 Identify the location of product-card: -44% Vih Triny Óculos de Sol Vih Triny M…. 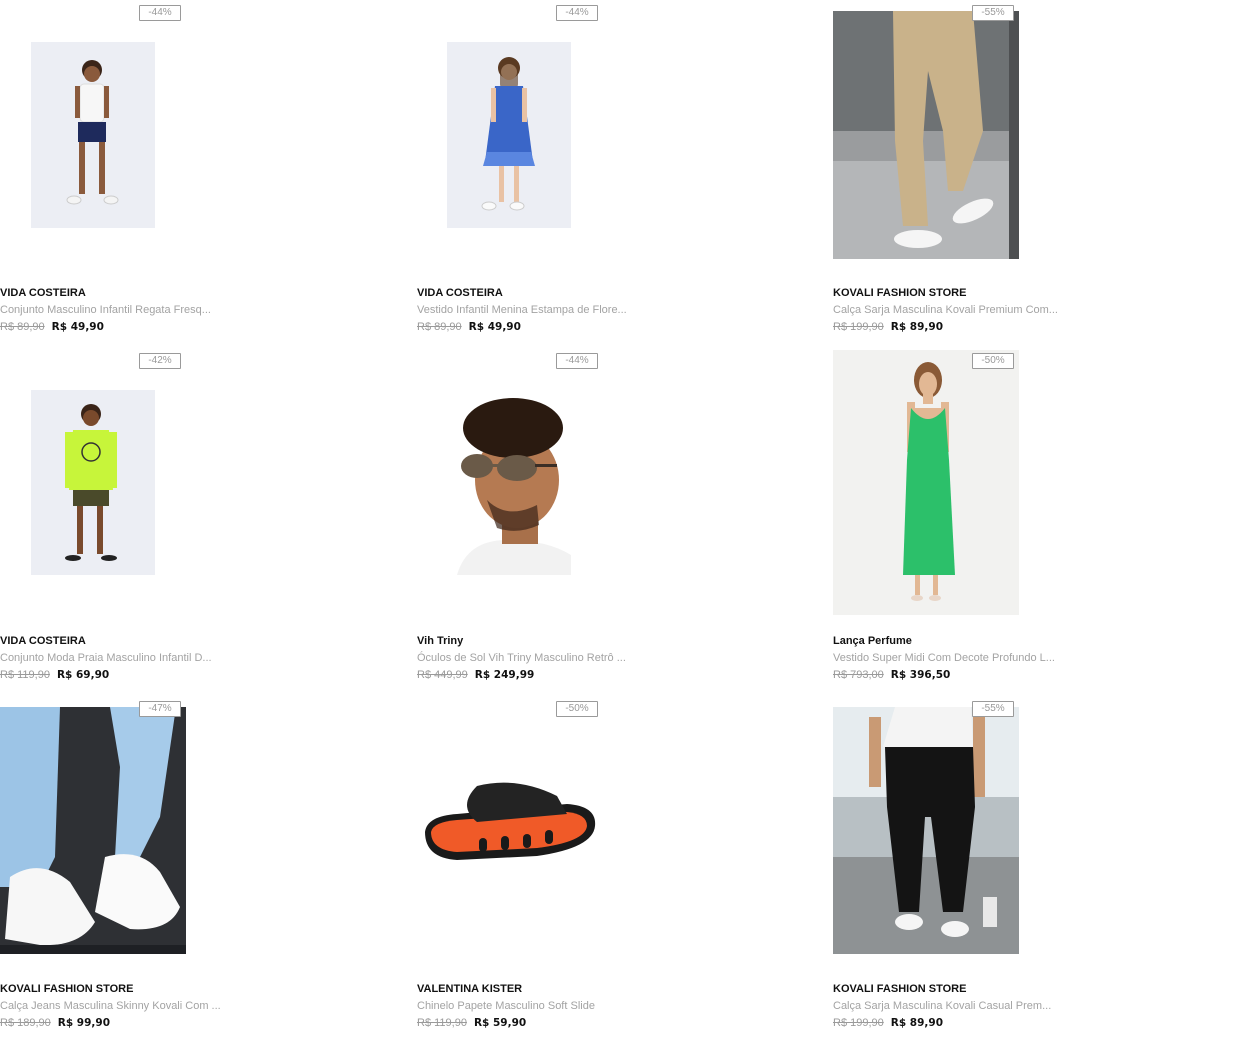
(597, 518).